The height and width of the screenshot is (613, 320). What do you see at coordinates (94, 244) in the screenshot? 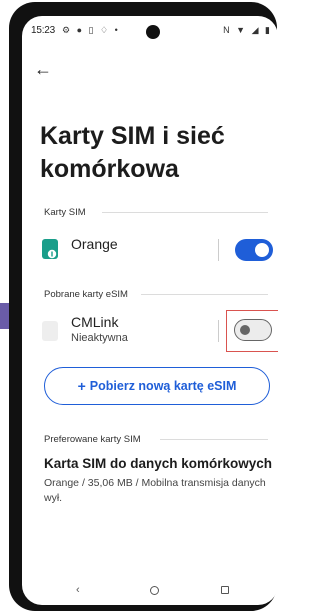
I see `sim-name: Orange` at bounding box center [94, 244].